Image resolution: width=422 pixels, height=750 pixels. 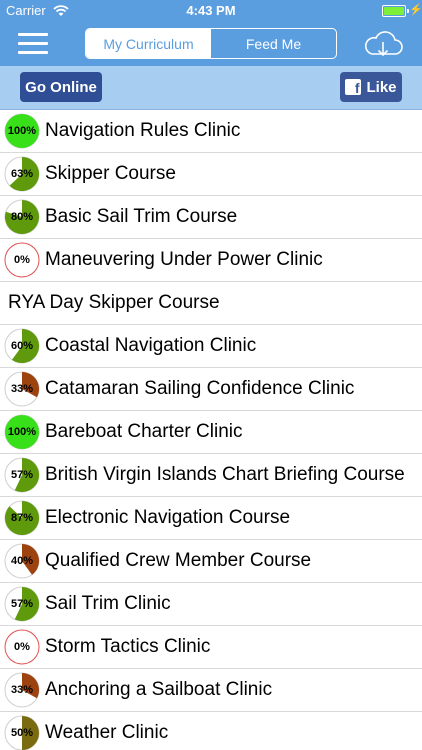 I want to click on action-toolbar: Go Online f Like, so click(x=211, y=88).